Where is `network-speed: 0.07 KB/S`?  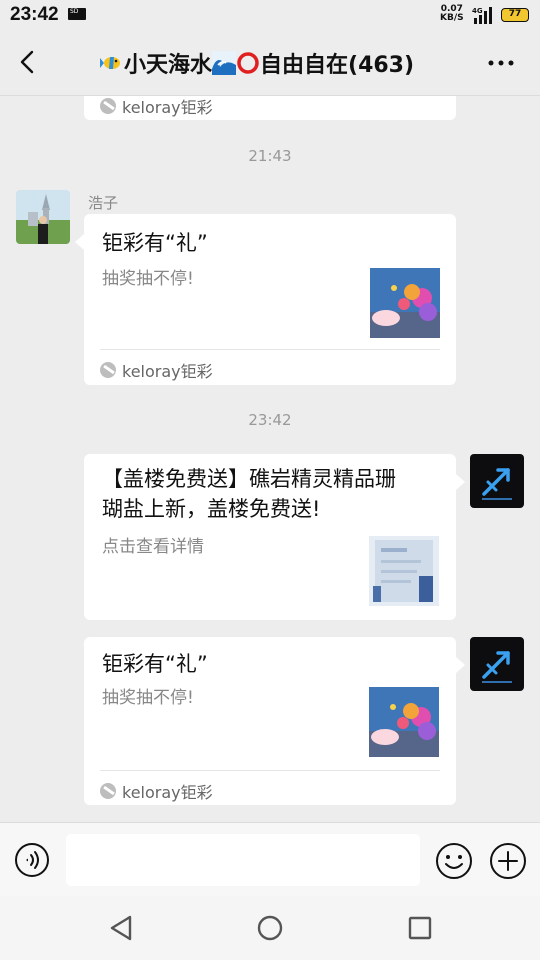
network-speed: 0.07 KB/S is located at coordinates (452, 14).